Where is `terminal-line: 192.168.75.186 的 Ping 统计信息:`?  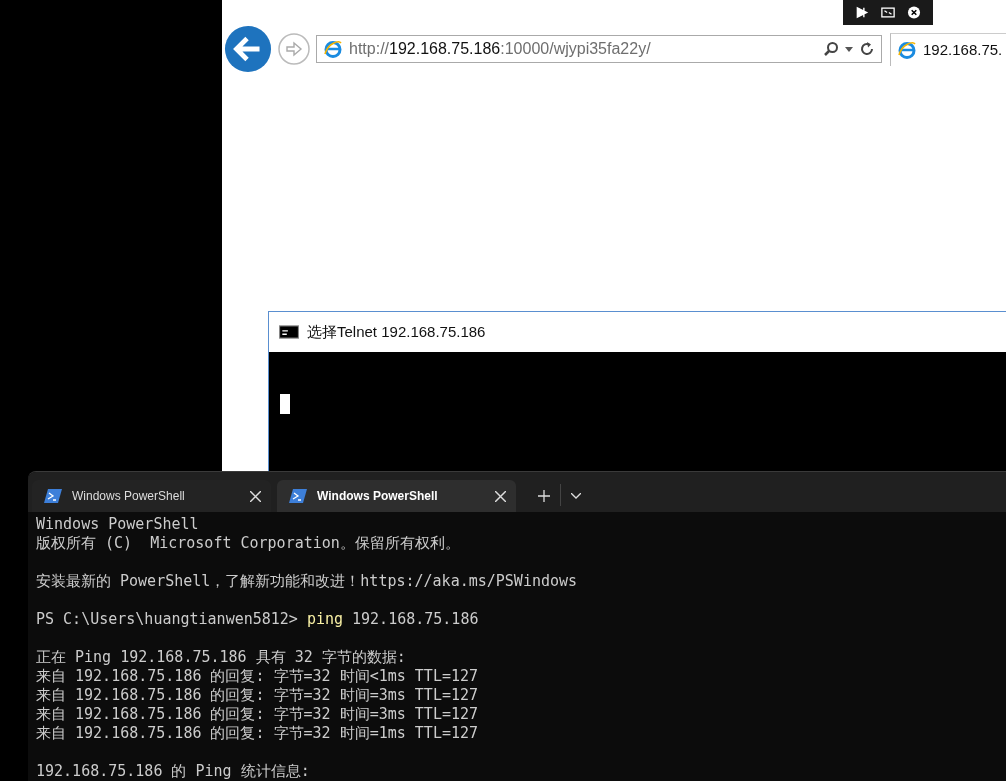 terminal-line: 192.168.75.186 的 Ping 统计信息: is located at coordinates (173, 771).